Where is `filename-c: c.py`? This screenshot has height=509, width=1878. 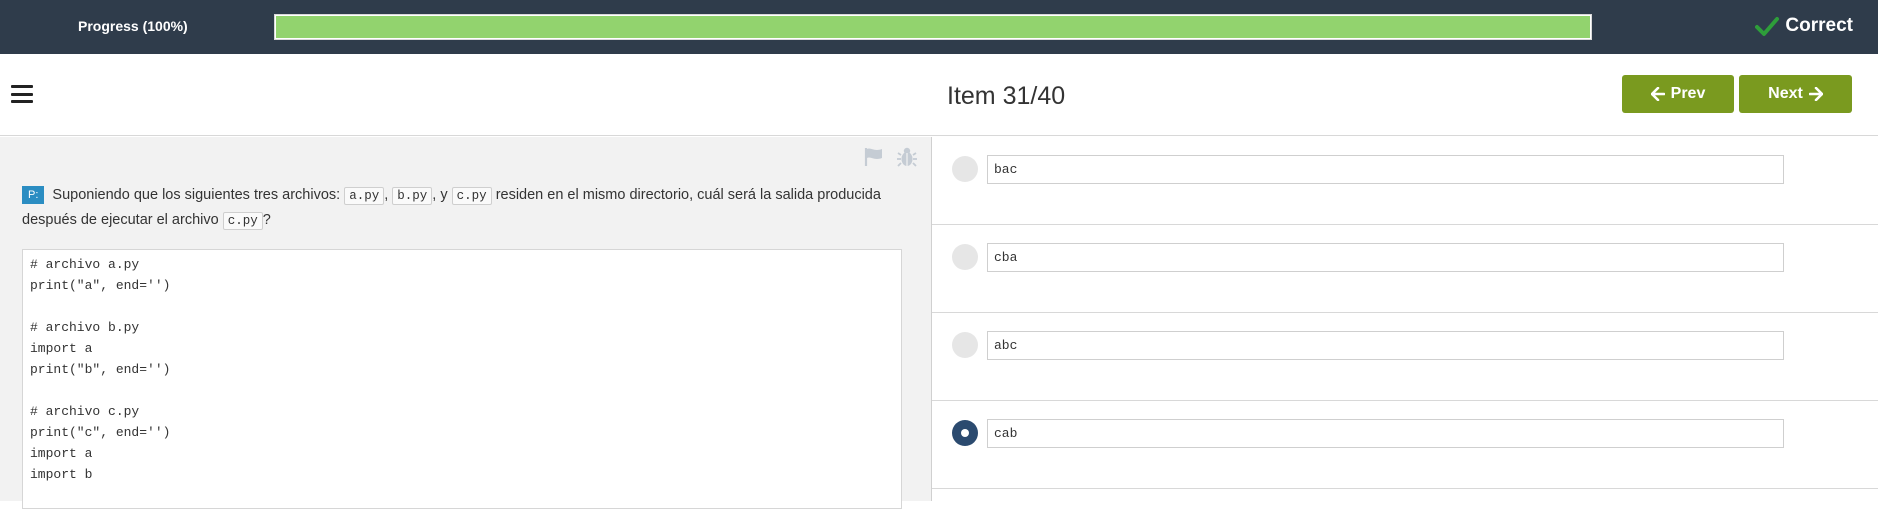 filename-c: c.py is located at coordinates (471, 196).